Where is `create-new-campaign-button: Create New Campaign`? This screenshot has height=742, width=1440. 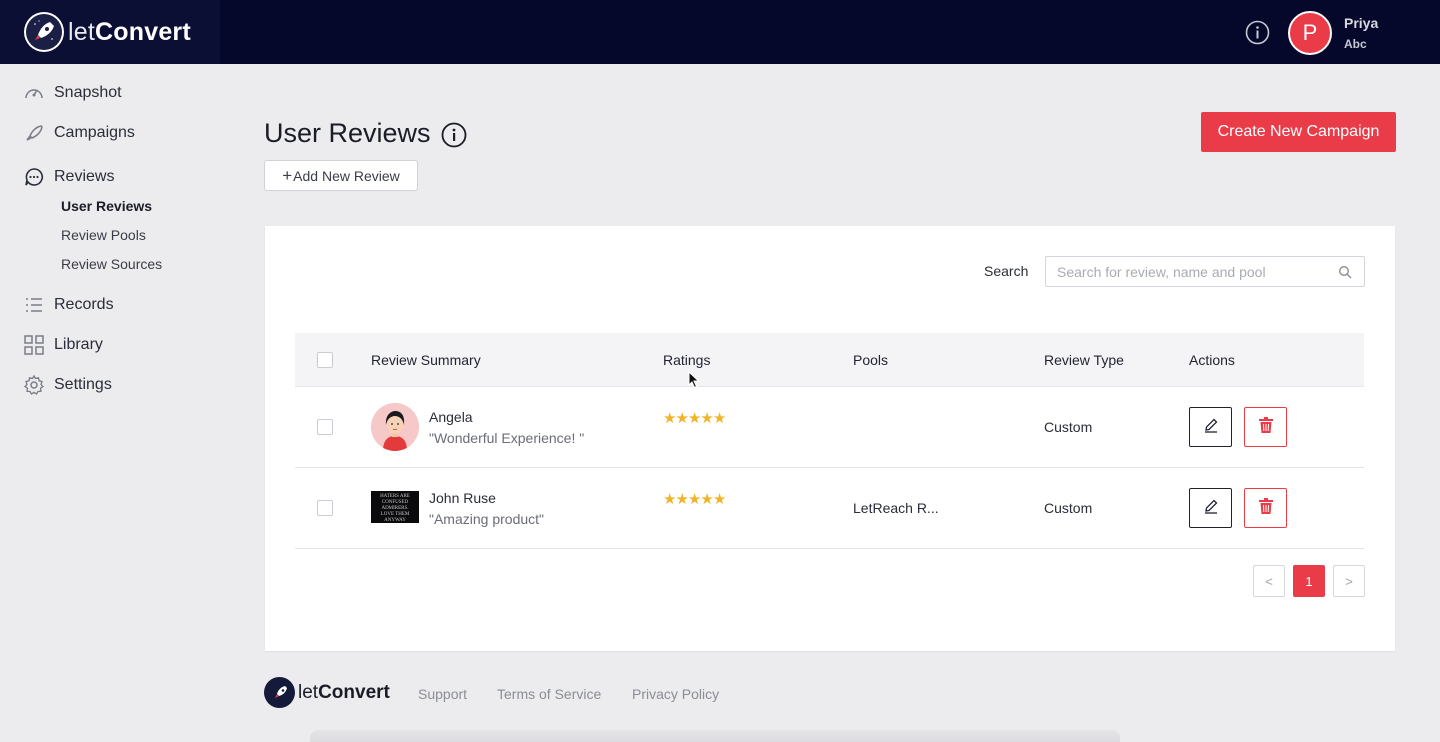 create-new-campaign-button: Create New Campaign is located at coordinates (1298, 132).